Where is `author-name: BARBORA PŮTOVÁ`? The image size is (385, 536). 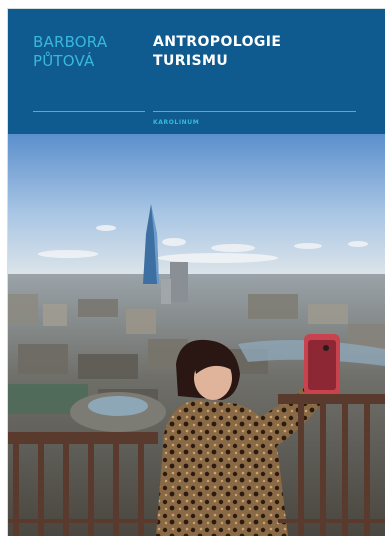
author-name: BARBORA PŮTOVÁ is located at coordinates (93, 52).